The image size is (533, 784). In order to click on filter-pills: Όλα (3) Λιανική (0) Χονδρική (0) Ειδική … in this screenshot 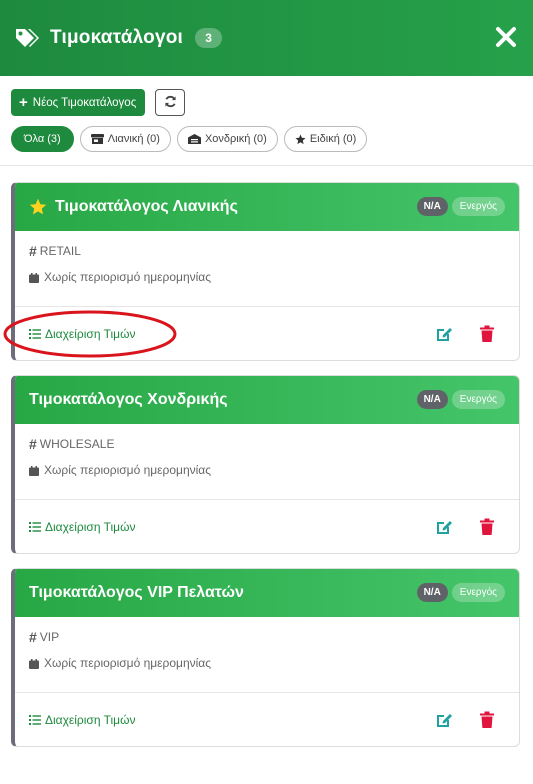, I will do `click(192, 139)`.